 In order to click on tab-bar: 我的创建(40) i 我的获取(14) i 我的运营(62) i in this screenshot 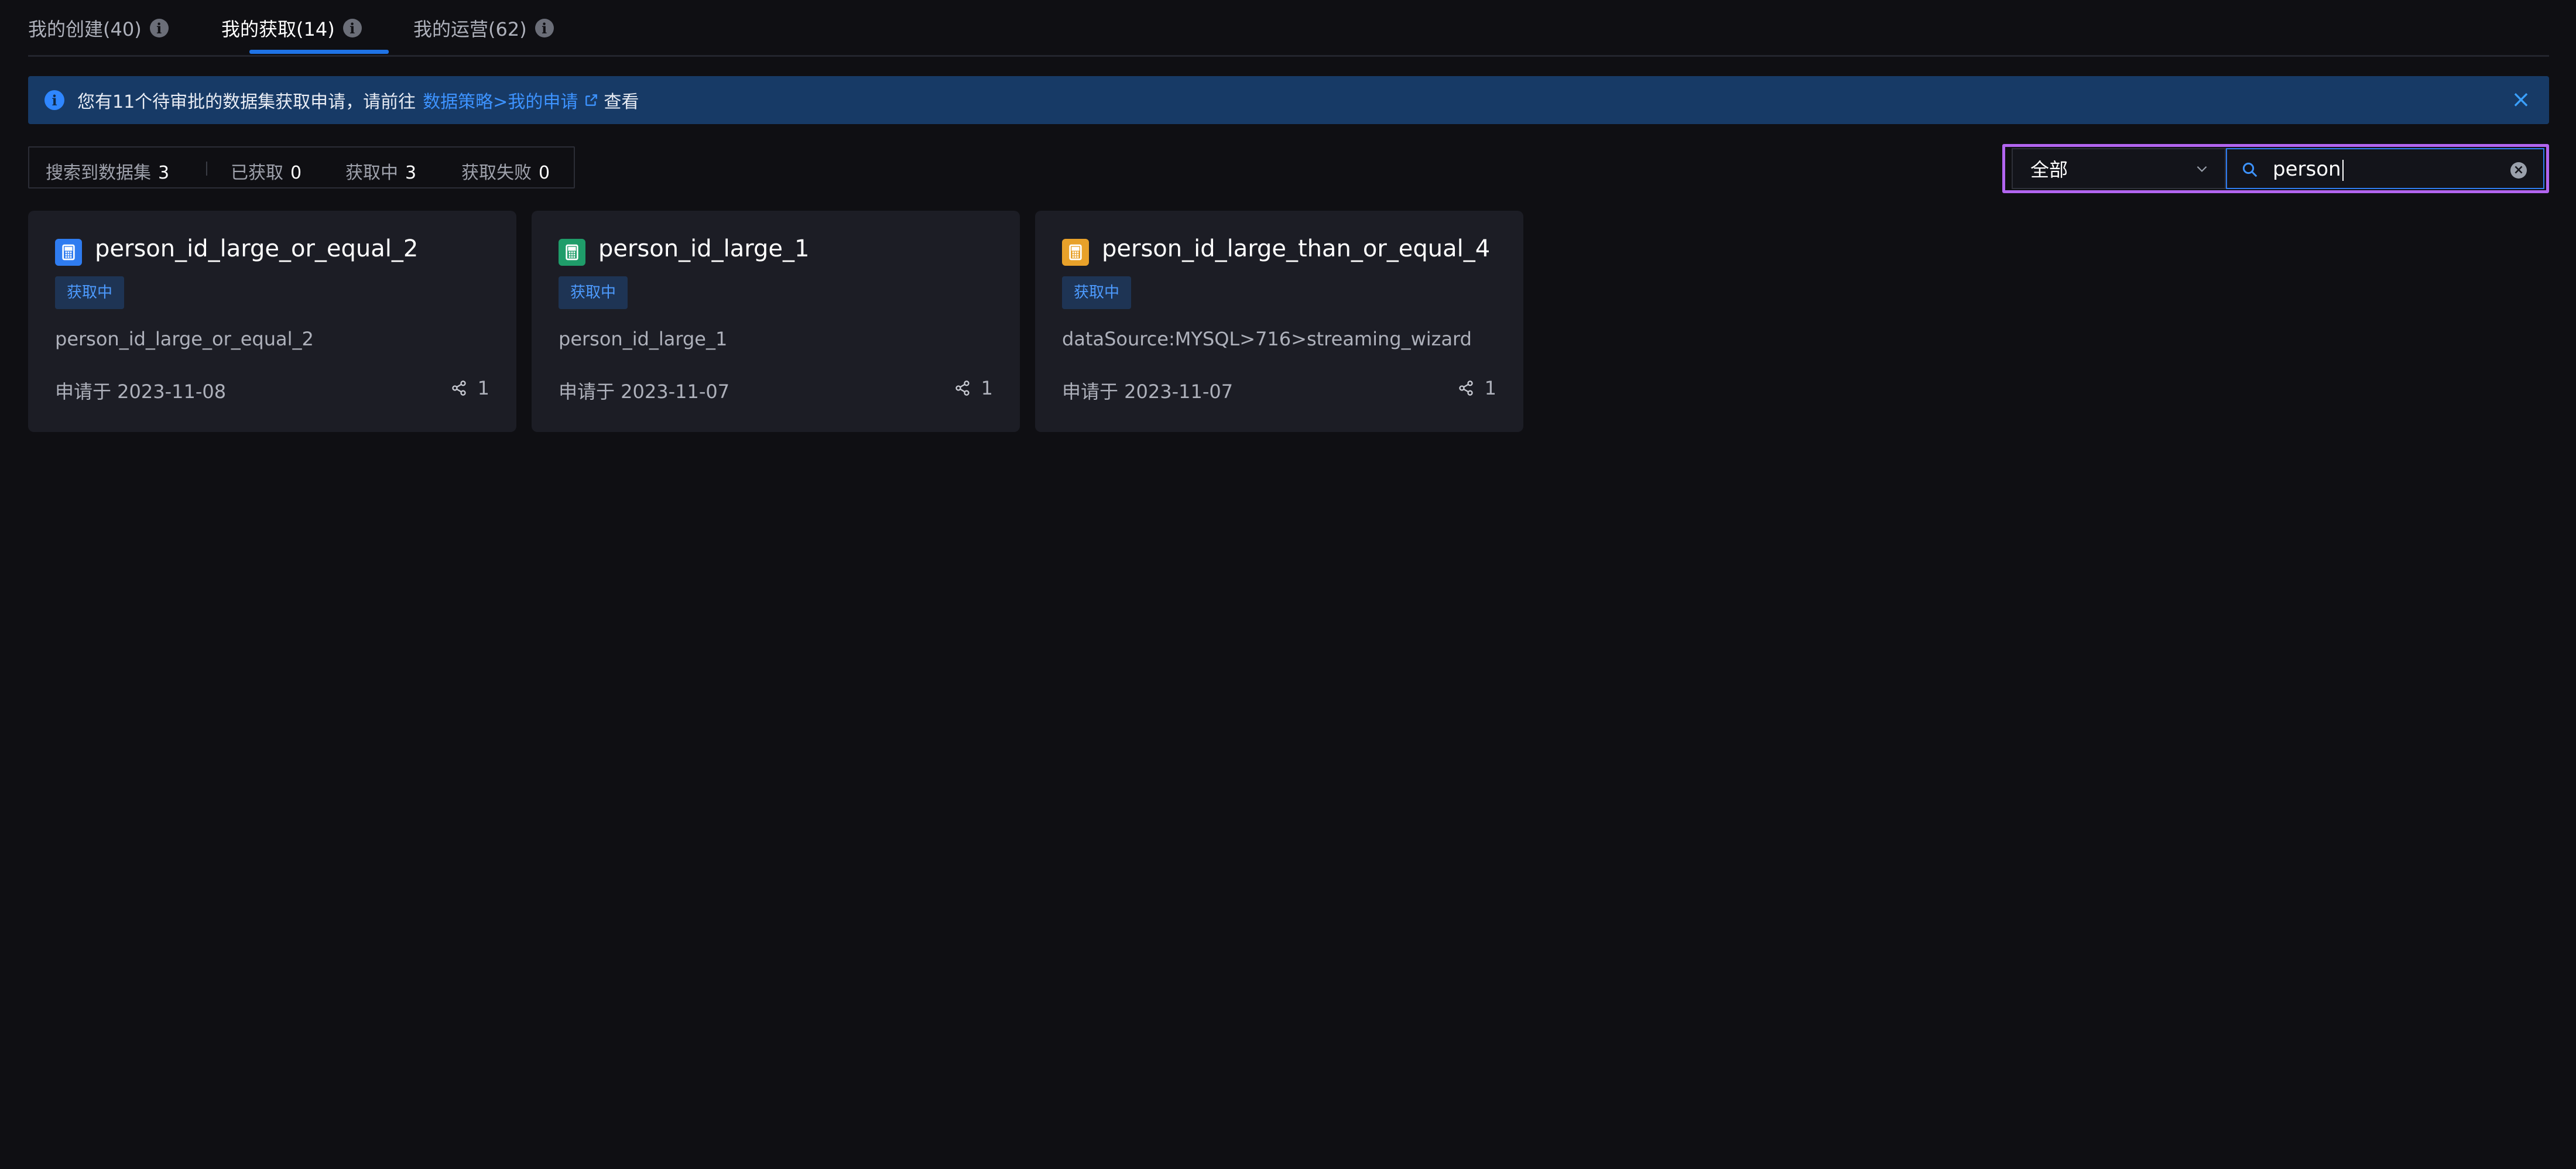, I will do `click(1288, 28)`.